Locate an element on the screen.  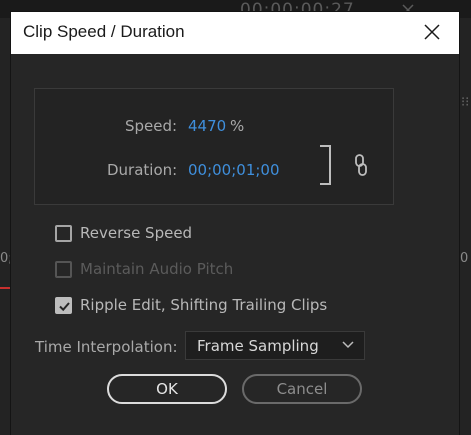
ok-button: OK is located at coordinates (167, 389).